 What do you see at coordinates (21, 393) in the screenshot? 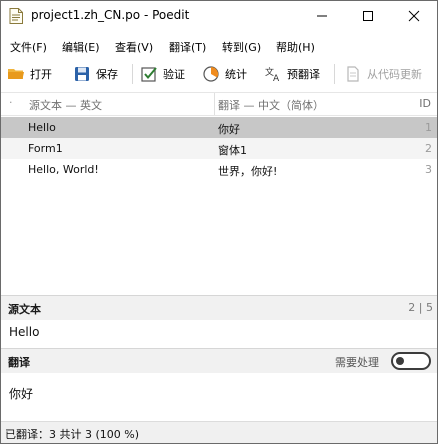
I see `translation-input: 你好` at bounding box center [21, 393].